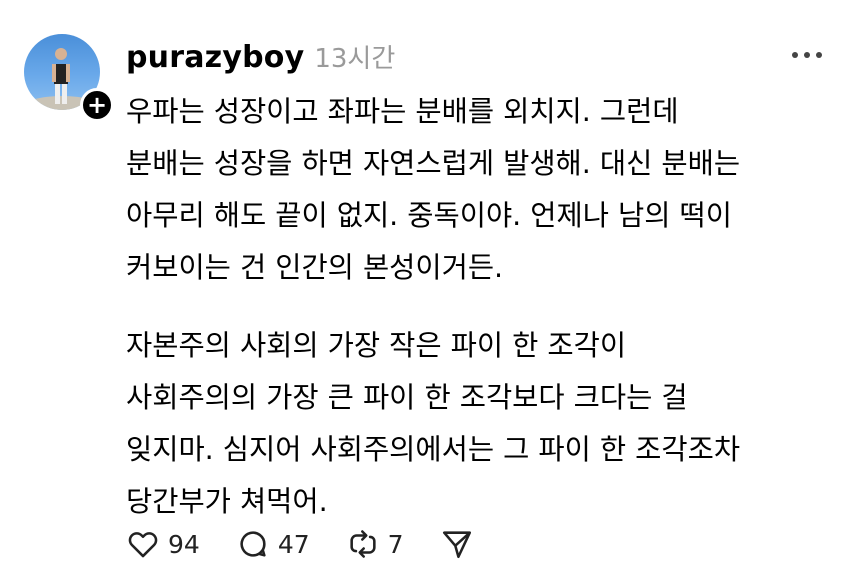  Describe the element at coordinates (69, 78) in the screenshot. I see `avatar-container: +` at that location.